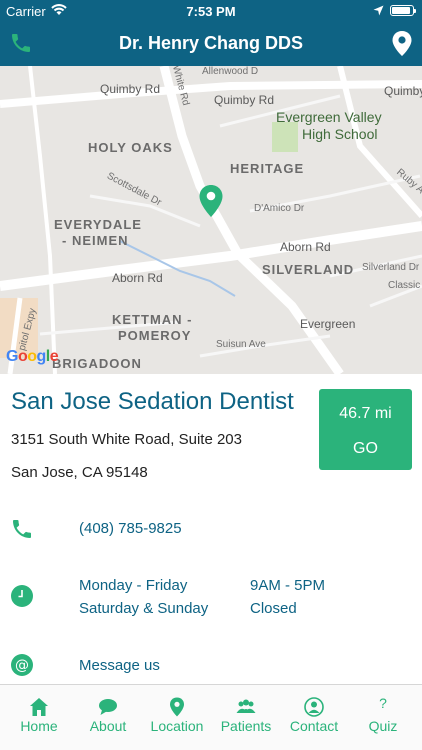 This screenshot has width=422, height=750. Describe the element at coordinates (133, 585) in the screenshot. I see `hours-days: Monday - Friday` at that location.